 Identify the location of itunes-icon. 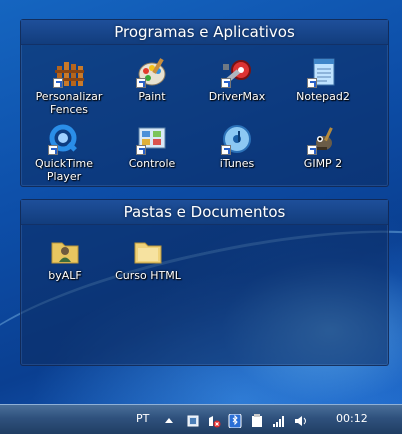
(237, 139).